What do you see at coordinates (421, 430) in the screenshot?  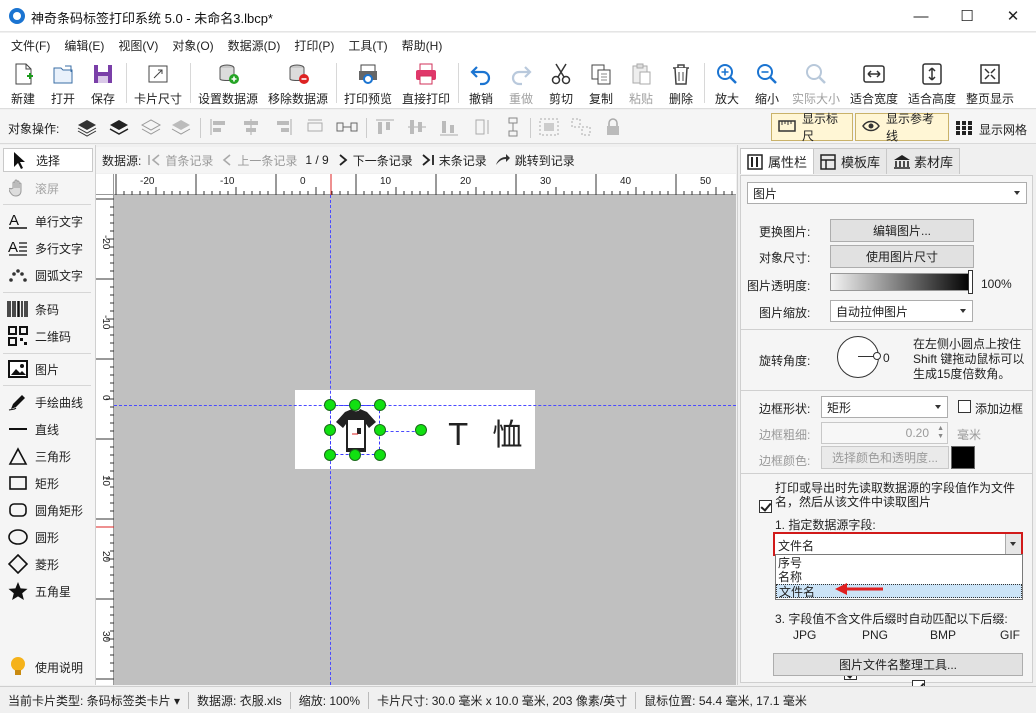 I see `rotation-handle` at bounding box center [421, 430].